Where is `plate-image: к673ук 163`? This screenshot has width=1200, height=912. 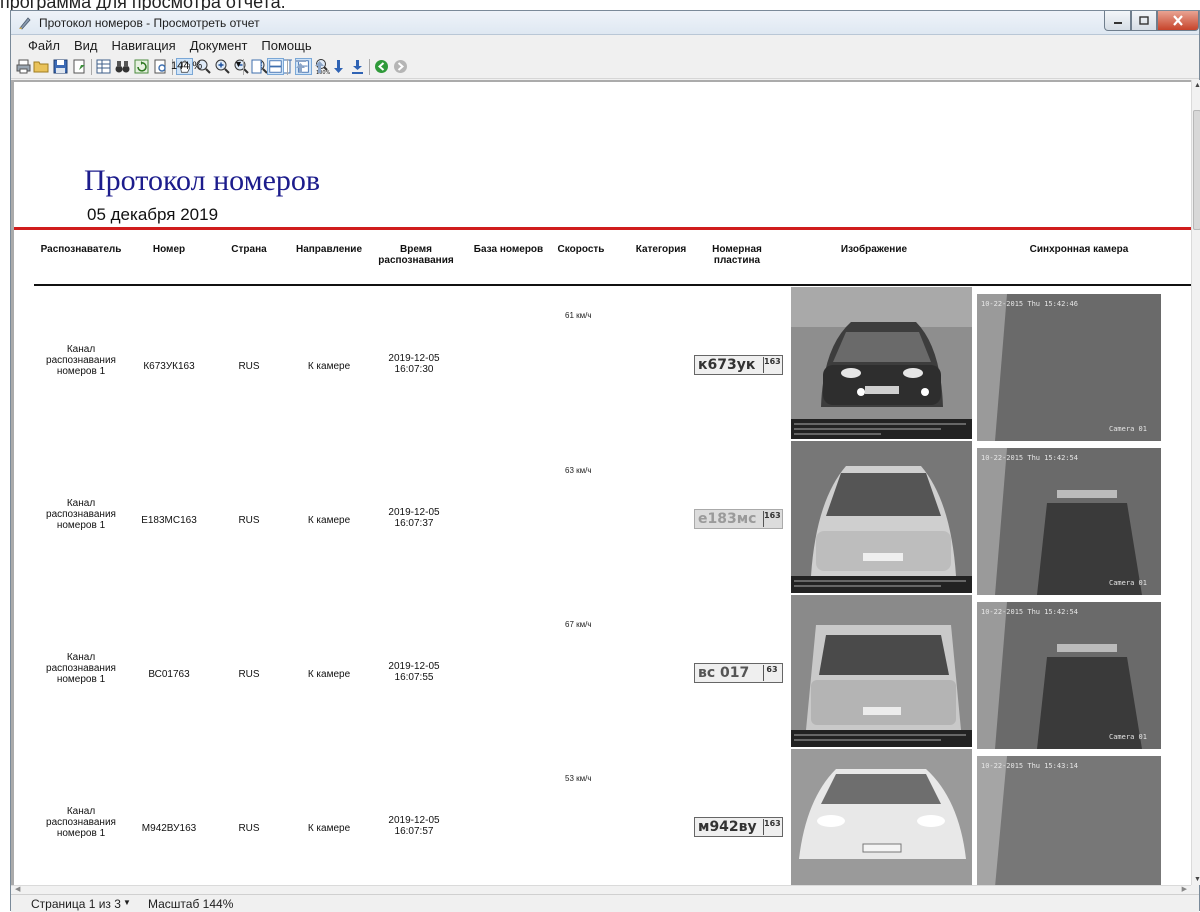 plate-image: к673ук 163 is located at coordinates (738, 365).